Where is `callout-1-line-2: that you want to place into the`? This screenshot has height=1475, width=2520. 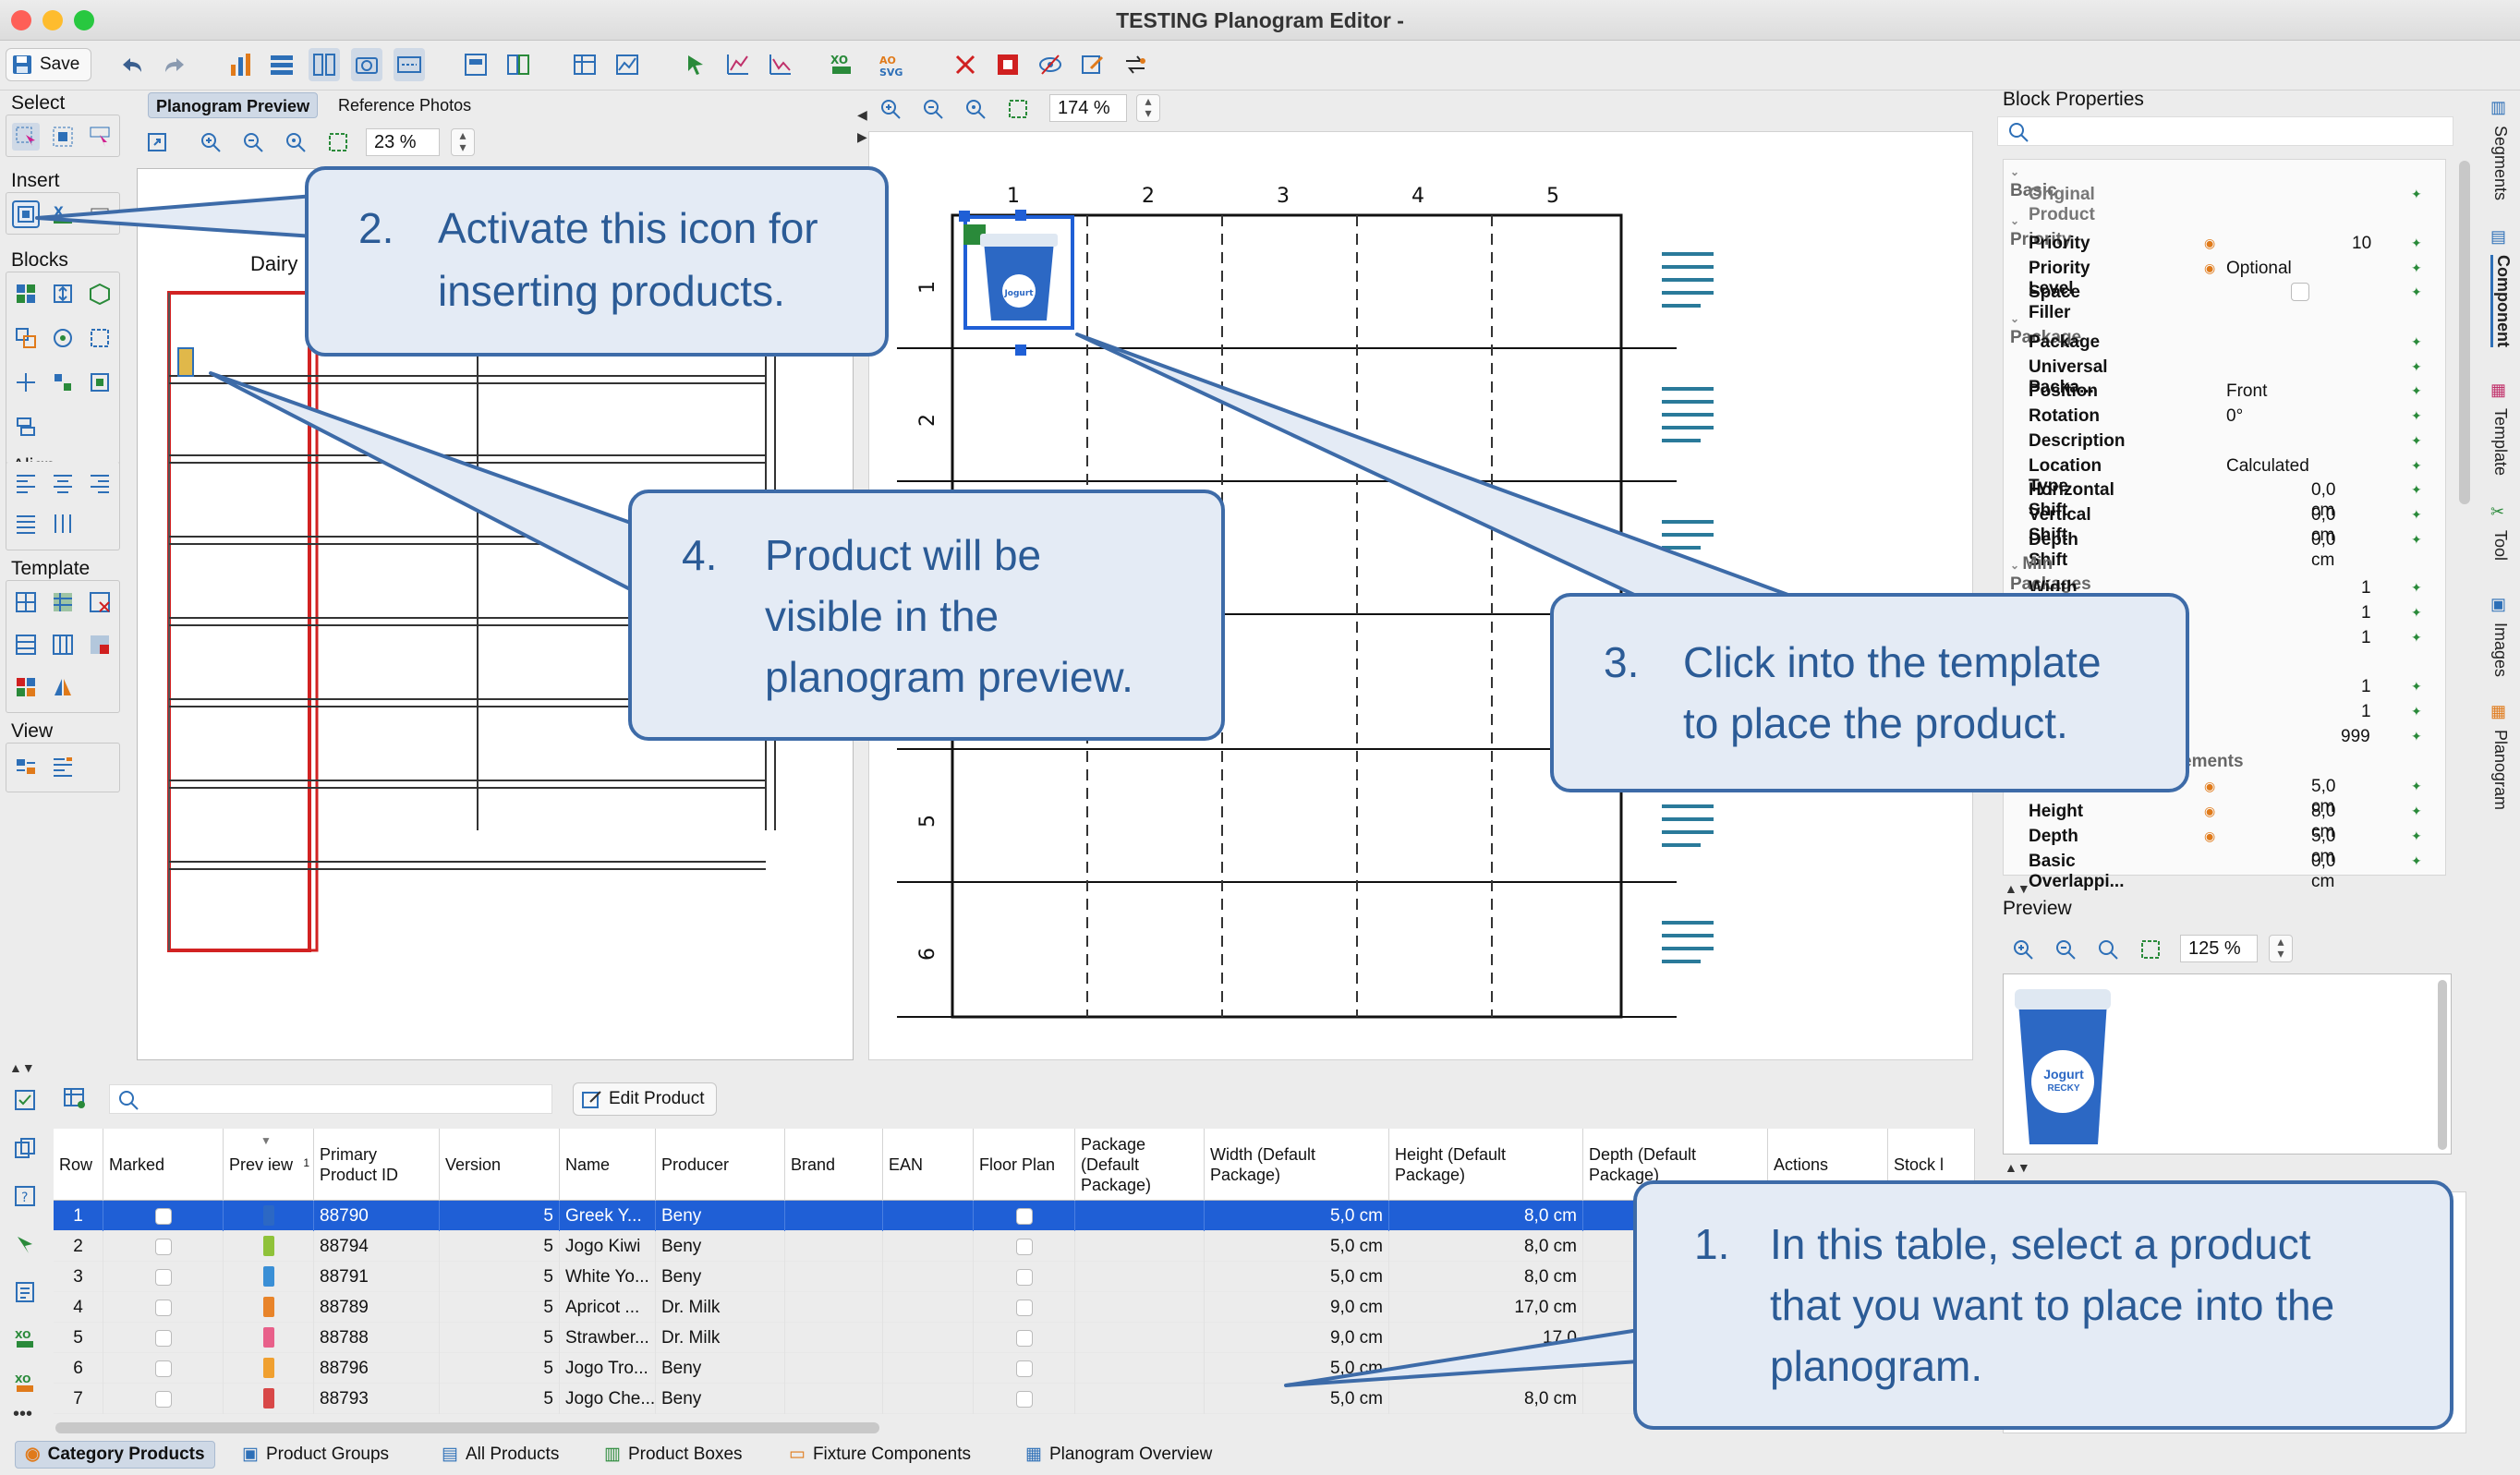 callout-1-line-2: that you want to place into the is located at coordinates (2052, 1305).